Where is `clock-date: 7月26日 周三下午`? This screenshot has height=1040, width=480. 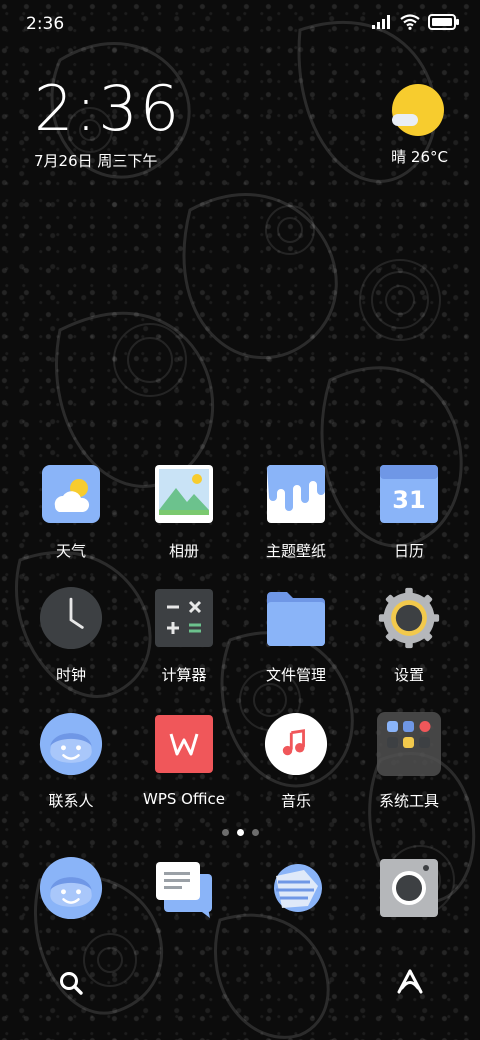
clock-date: 7月26日 周三下午 is located at coordinates (96, 161).